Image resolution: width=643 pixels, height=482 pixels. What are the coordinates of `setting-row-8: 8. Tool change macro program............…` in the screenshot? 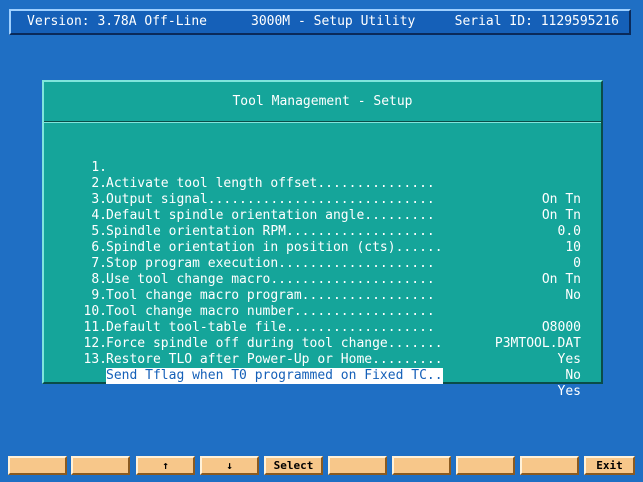 It's located at (322, 279).